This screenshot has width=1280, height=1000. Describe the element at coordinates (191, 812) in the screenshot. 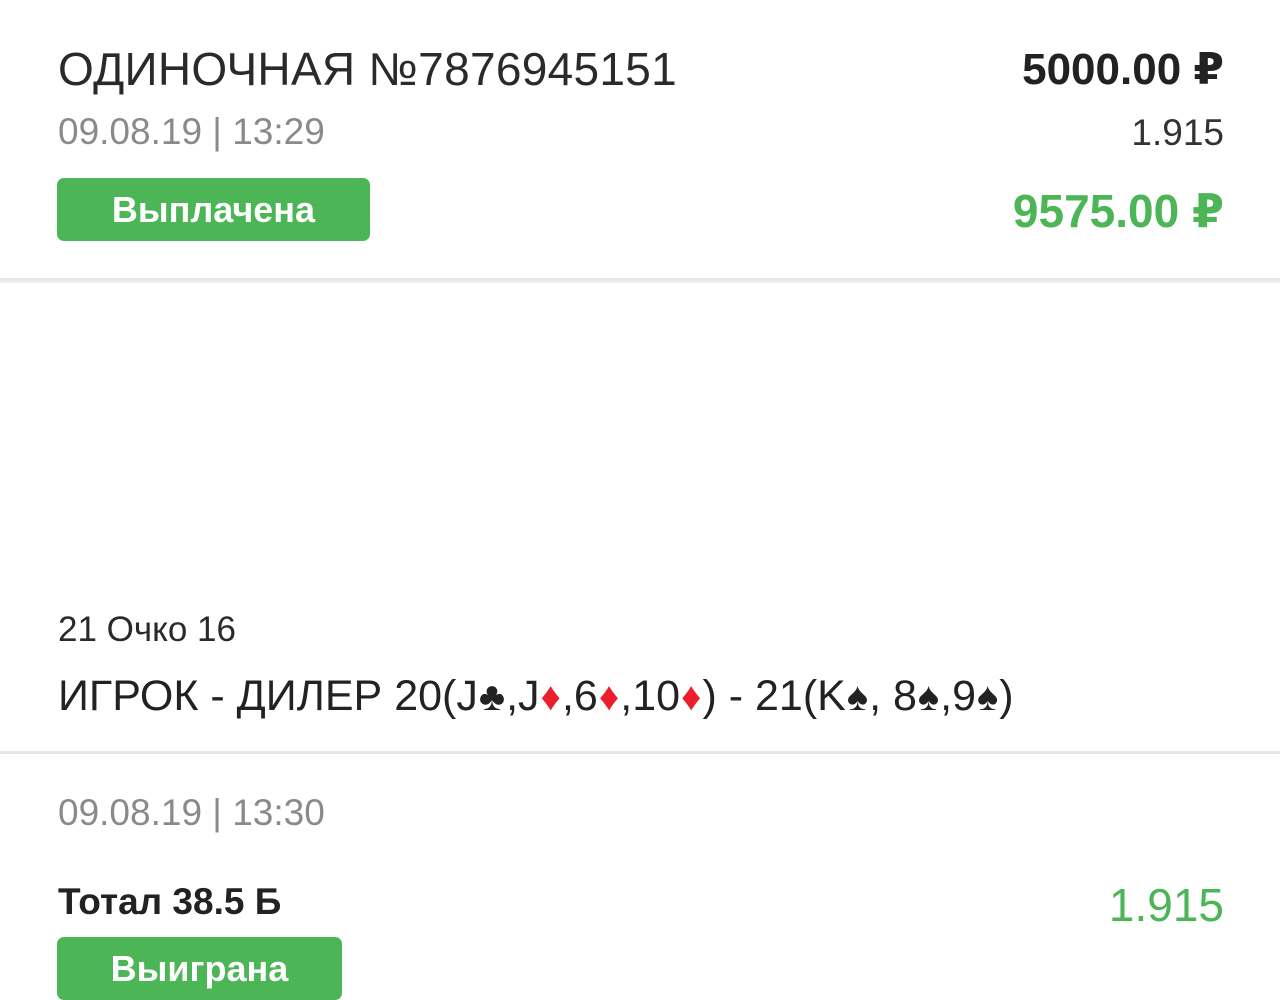

I see `event-datetime: 09.08.19 | 13:30` at that location.